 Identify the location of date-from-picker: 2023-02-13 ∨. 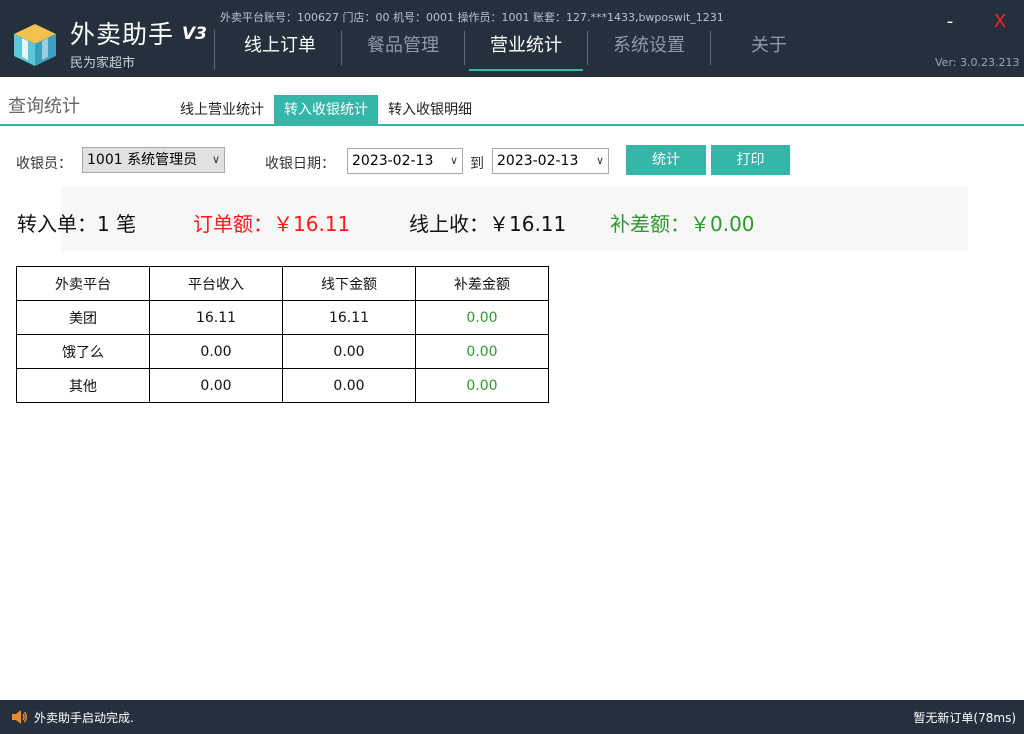
(405, 161).